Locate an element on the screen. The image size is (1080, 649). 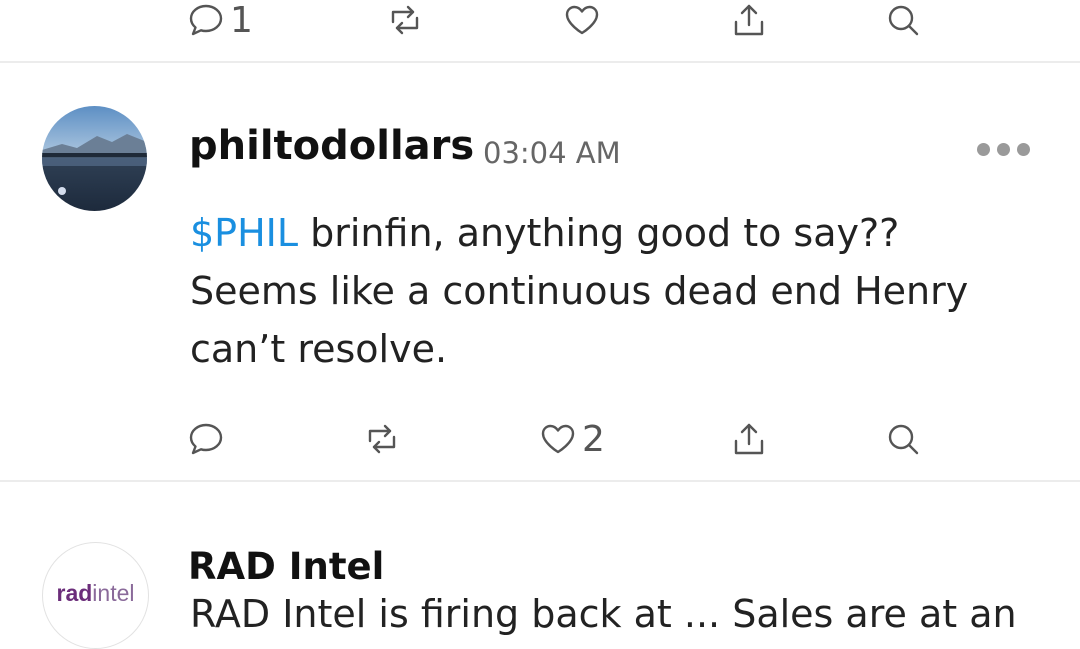
like-button: 2 is located at coordinates (571, 439).